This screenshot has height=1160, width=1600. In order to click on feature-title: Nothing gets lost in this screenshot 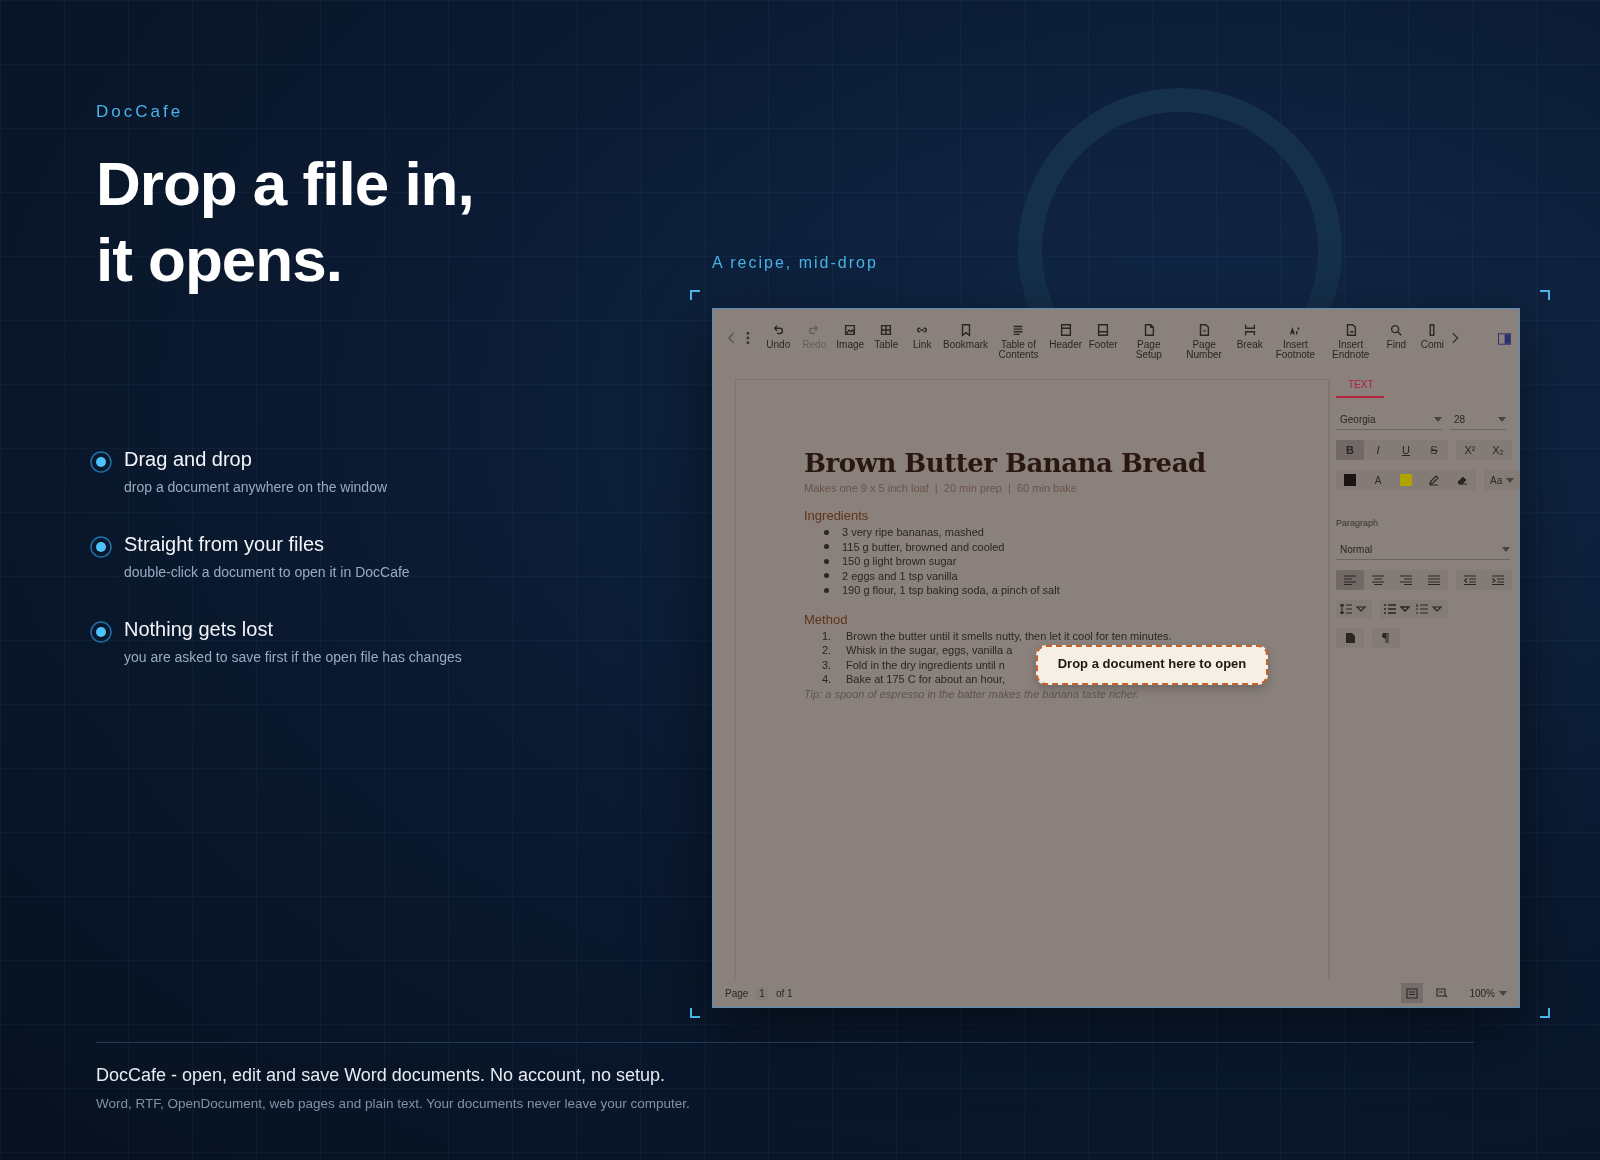, I will do `click(199, 629)`.